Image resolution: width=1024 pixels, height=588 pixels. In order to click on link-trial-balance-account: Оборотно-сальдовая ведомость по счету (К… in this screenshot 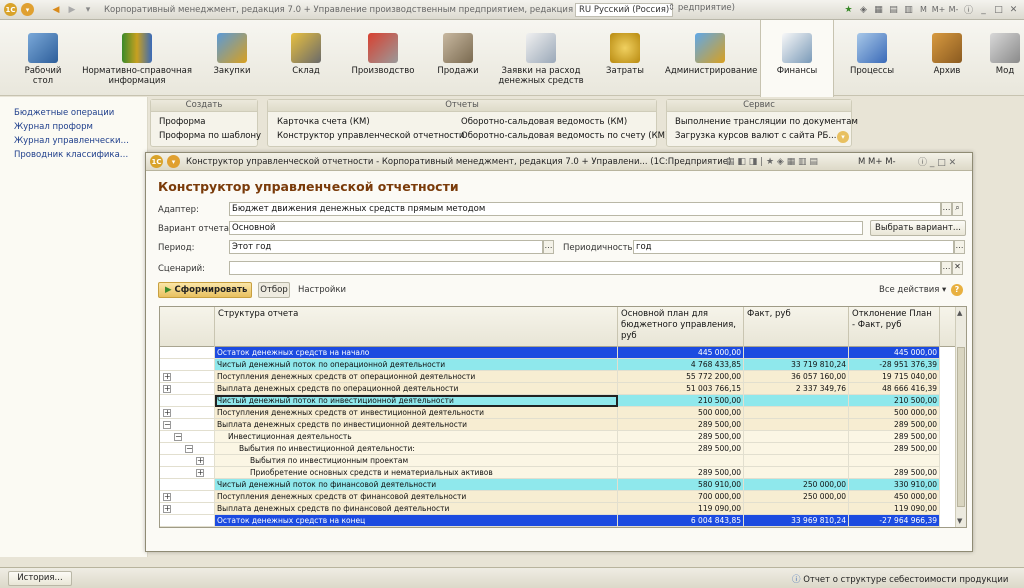, I will do `click(564, 136)`.